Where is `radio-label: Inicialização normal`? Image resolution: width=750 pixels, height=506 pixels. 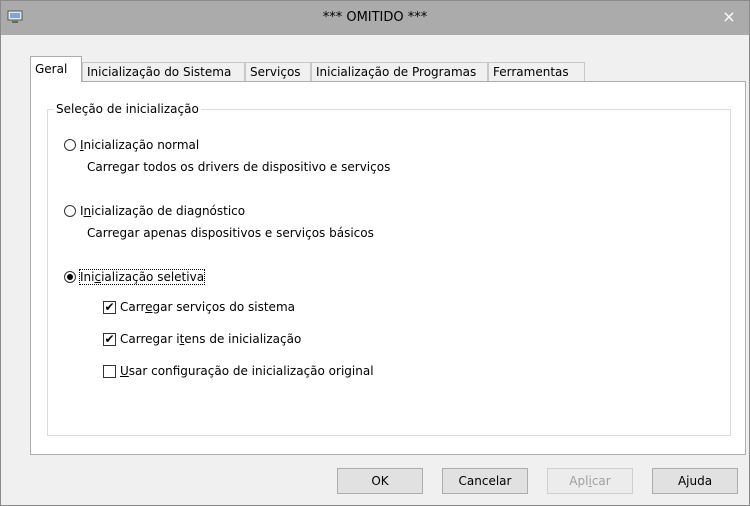 radio-label: Inicialização normal is located at coordinates (140, 145).